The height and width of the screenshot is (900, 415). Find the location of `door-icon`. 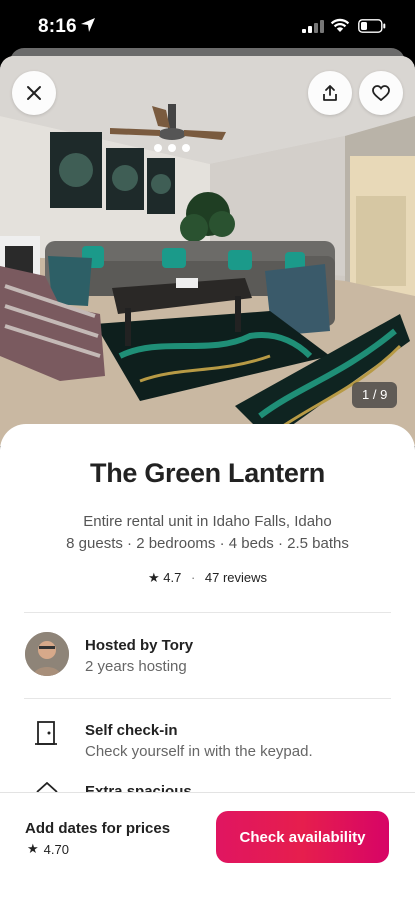

door-icon is located at coordinates (46, 733).